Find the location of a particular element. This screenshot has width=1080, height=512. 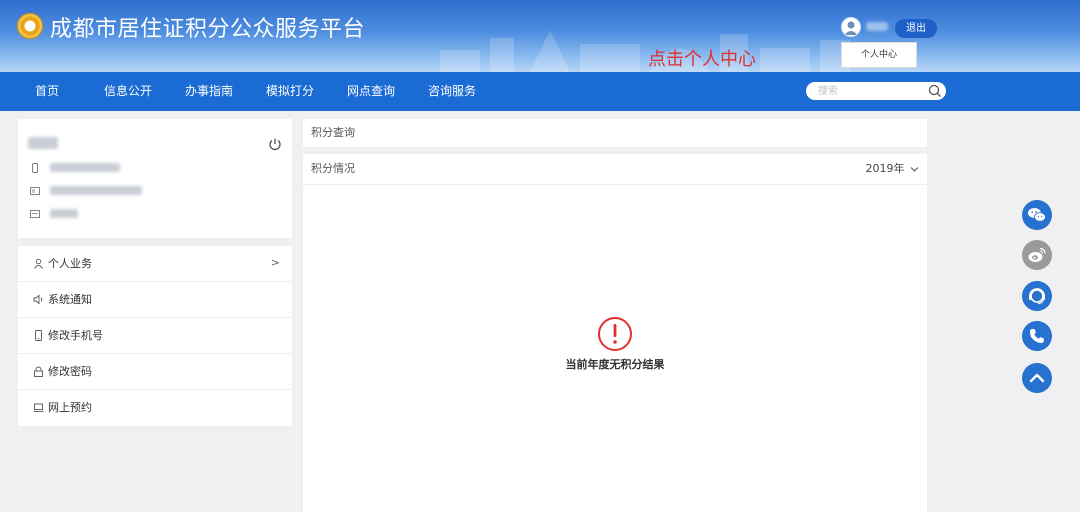

user-avatar-icon is located at coordinates (851, 27).